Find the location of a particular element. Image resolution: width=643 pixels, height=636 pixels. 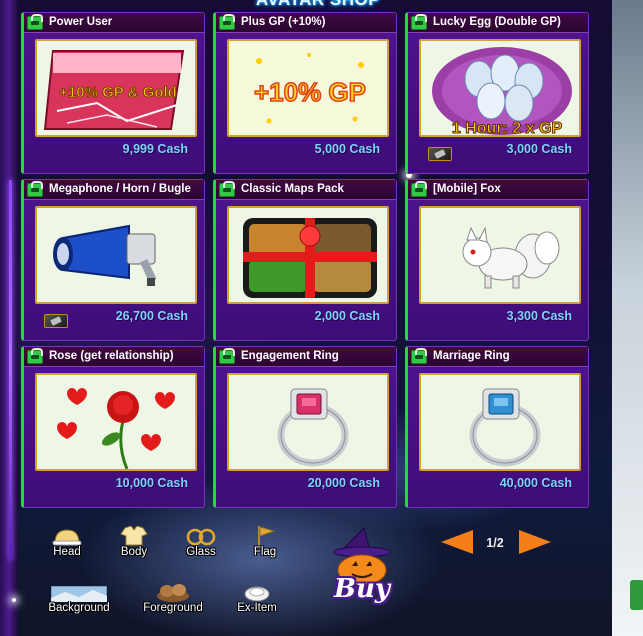

category-label: Foreground is located at coordinates (173, 608).